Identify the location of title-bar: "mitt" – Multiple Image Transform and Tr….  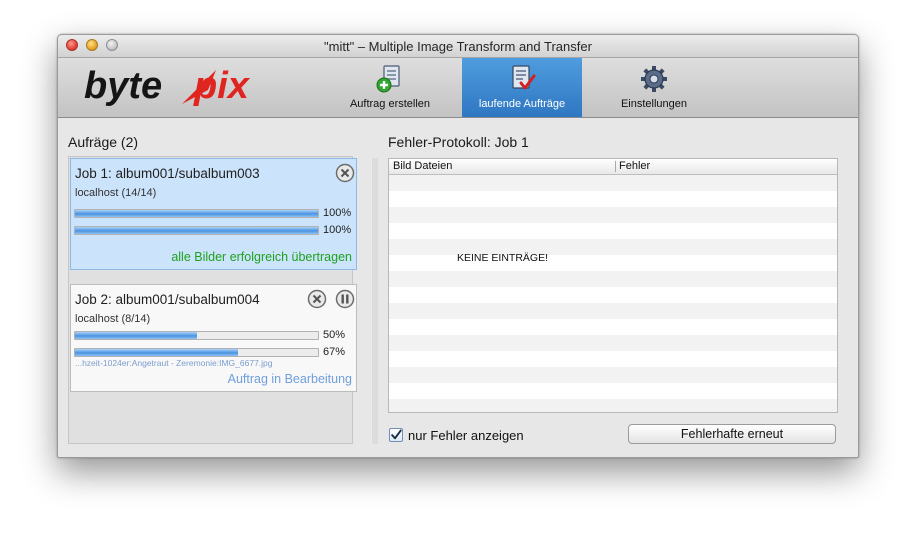
(458, 46).